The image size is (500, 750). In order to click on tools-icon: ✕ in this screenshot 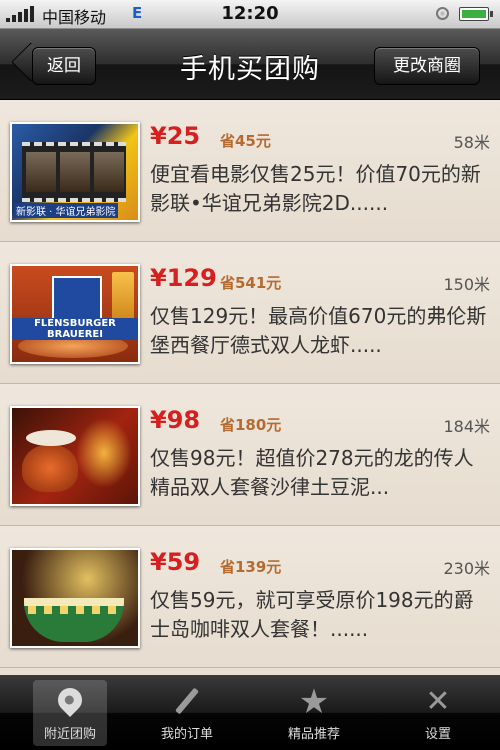, I will do `click(438, 701)`.